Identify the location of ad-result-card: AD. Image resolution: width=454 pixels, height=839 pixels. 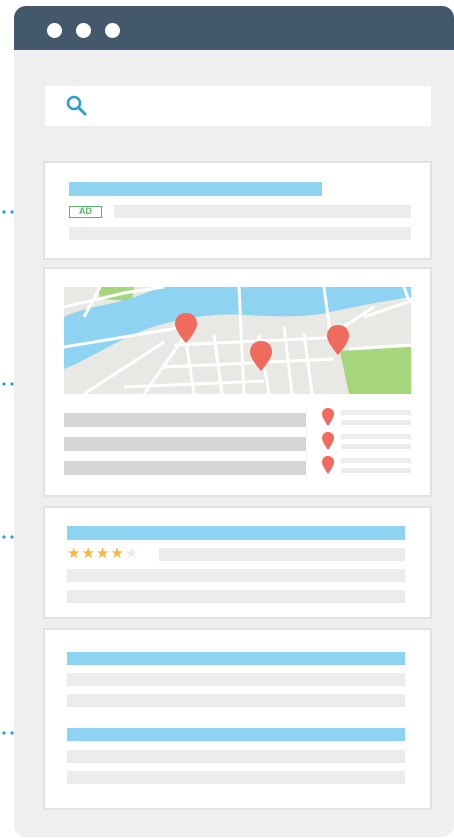
(237, 210).